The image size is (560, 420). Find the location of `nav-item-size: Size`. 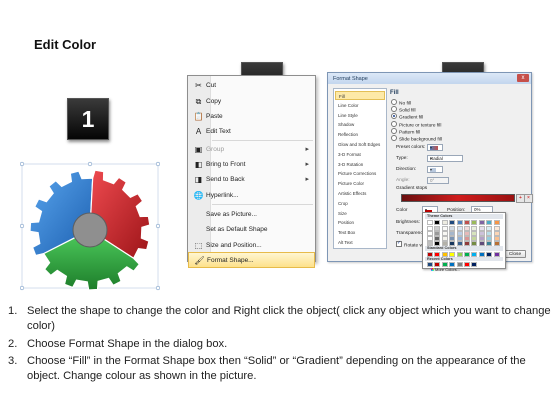

nav-item-size: Size is located at coordinates (360, 213).